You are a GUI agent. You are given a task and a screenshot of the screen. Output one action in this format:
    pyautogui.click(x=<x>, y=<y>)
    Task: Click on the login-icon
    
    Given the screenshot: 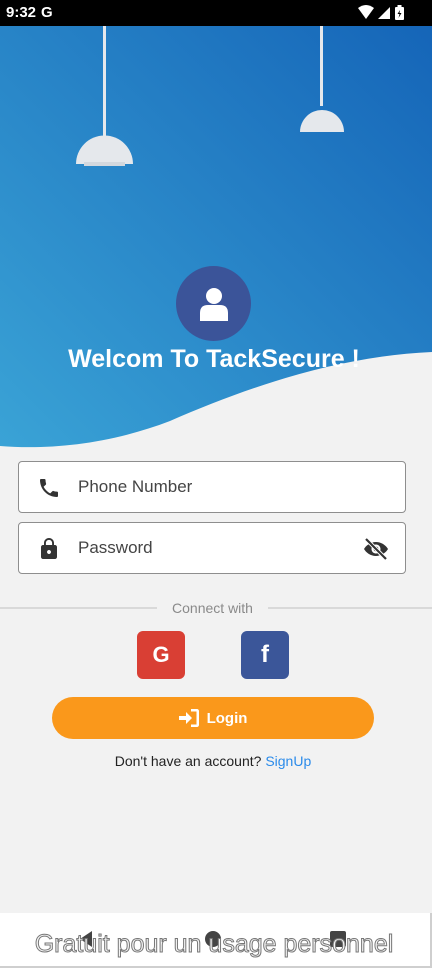 What is the action you would take?
    pyautogui.click(x=188, y=718)
    